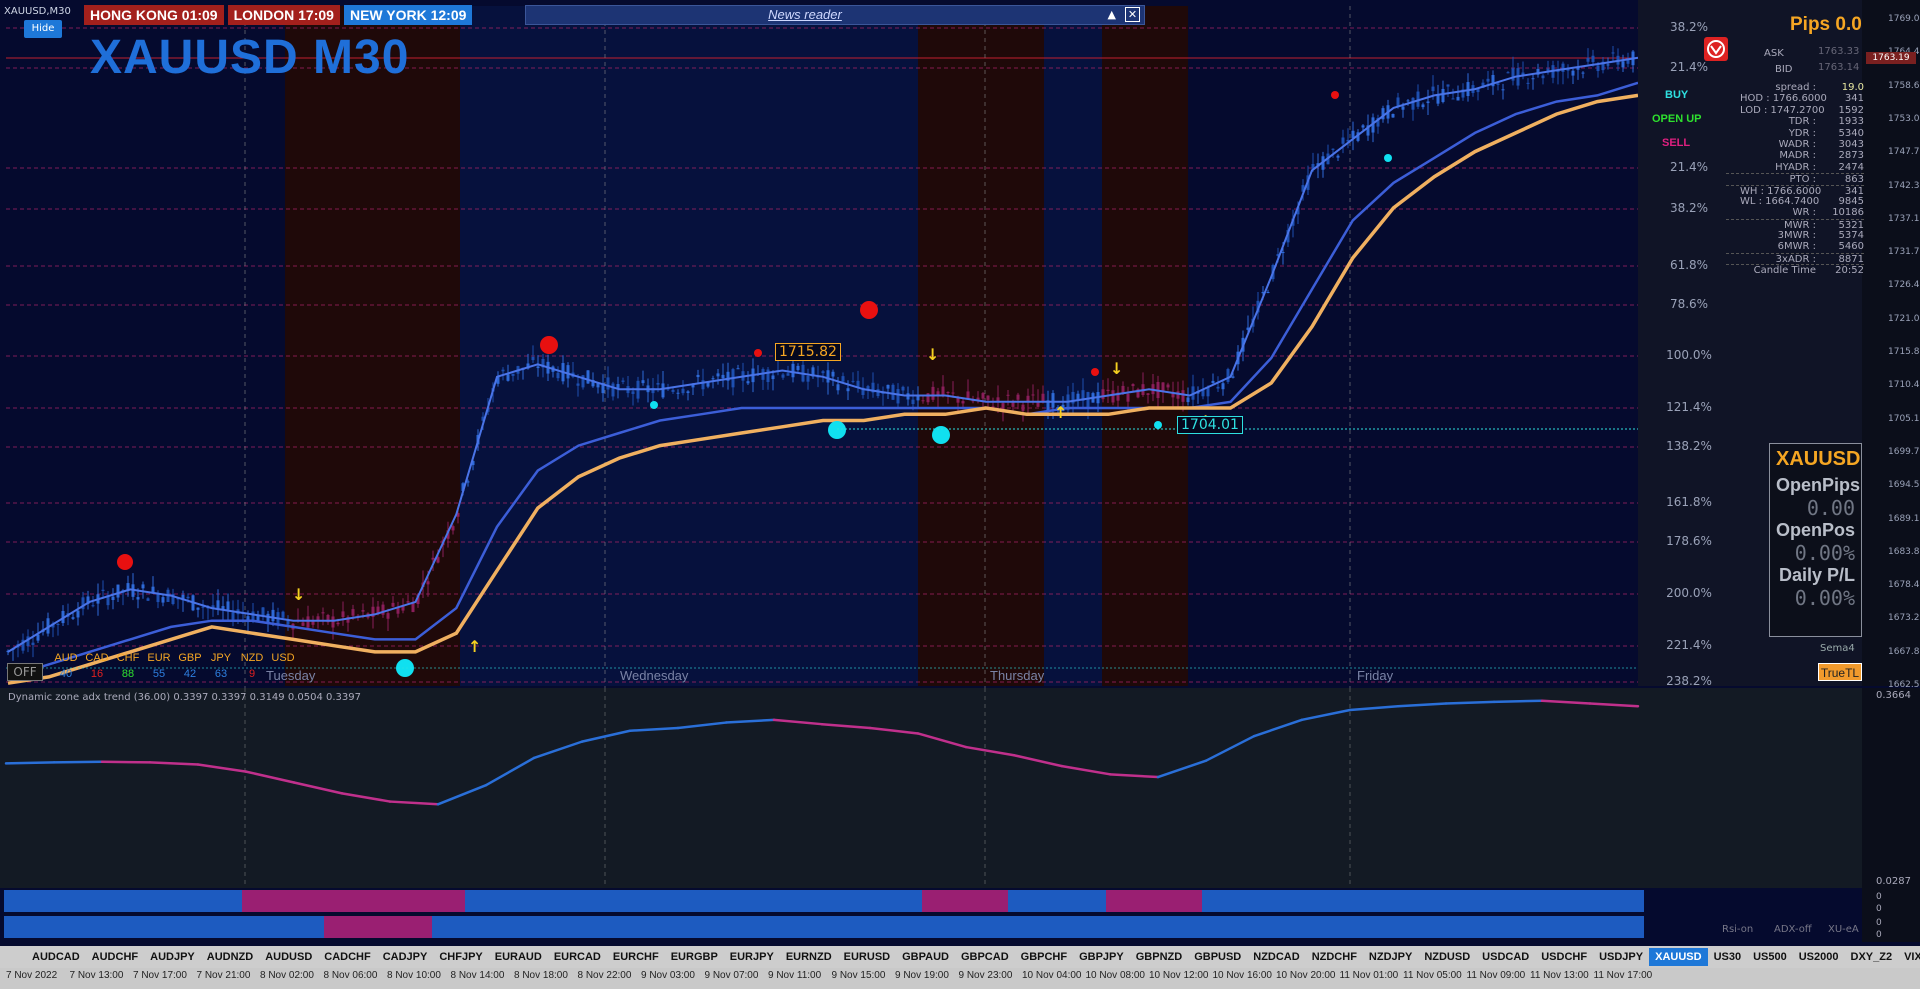 This screenshot has height=989, width=1920. Describe the element at coordinates (1217, 957) in the screenshot. I see `symbol-tab-gbpusd: GBPUSD` at that location.